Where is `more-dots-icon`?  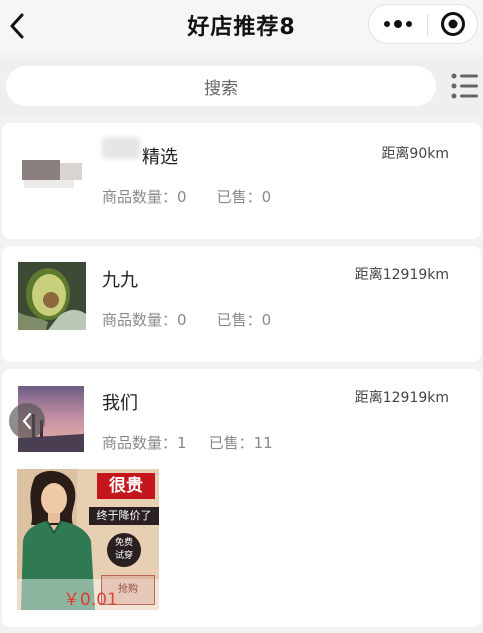 more-dots-icon is located at coordinates (398, 24).